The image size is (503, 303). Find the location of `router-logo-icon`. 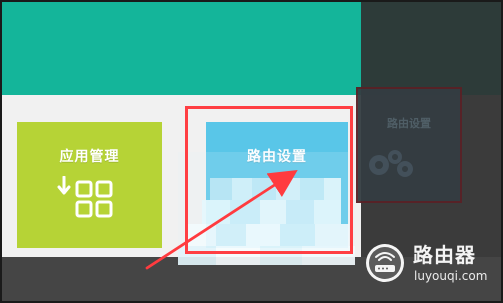

router-logo-icon is located at coordinates (385, 263).